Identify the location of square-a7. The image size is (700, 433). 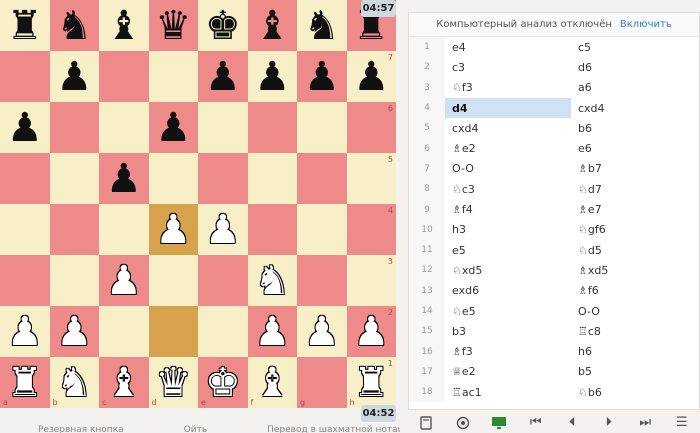
(25, 76).